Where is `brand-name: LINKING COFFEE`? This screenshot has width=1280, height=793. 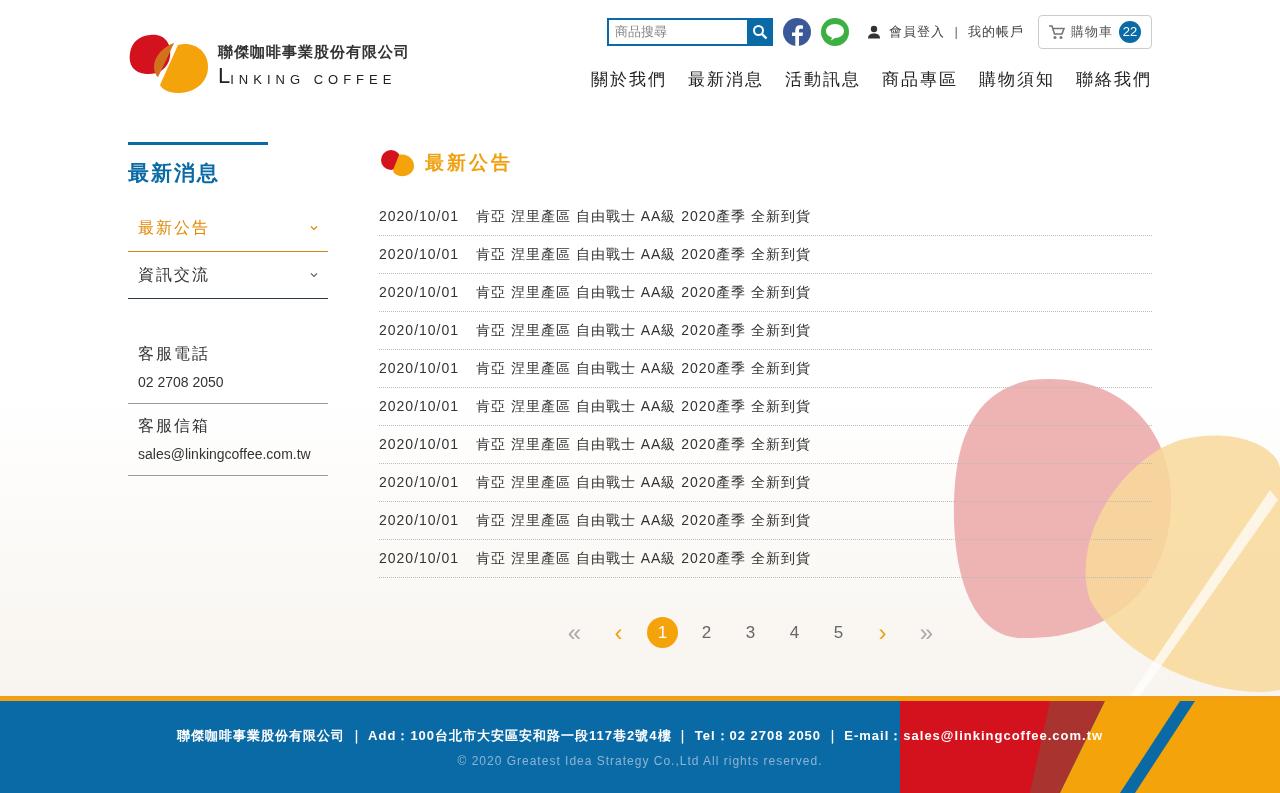
brand-name: LINKING COFFEE is located at coordinates (308, 76).